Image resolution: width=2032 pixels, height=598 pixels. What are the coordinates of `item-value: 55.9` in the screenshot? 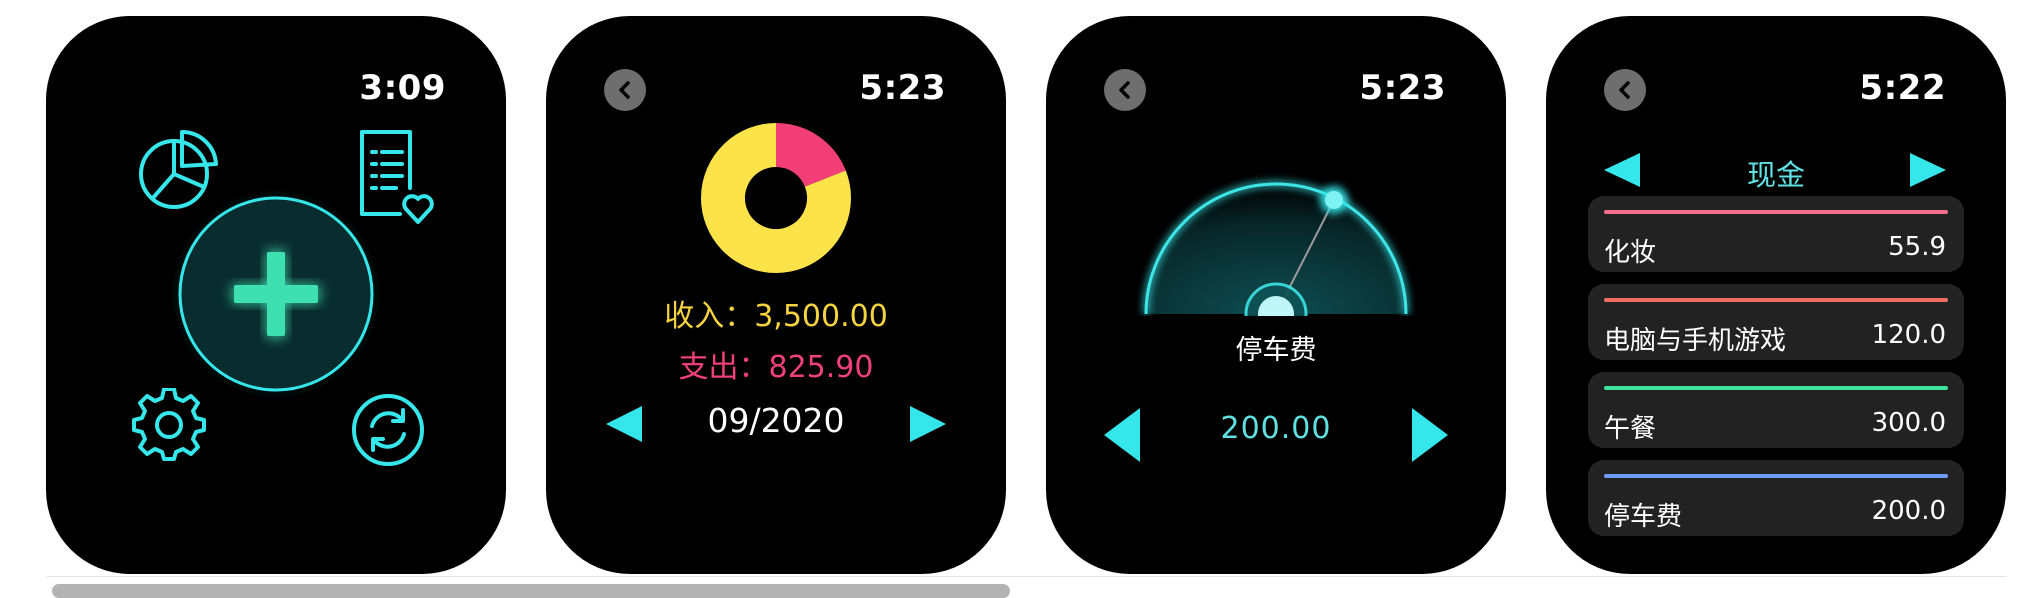 It's located at (1917, 247).